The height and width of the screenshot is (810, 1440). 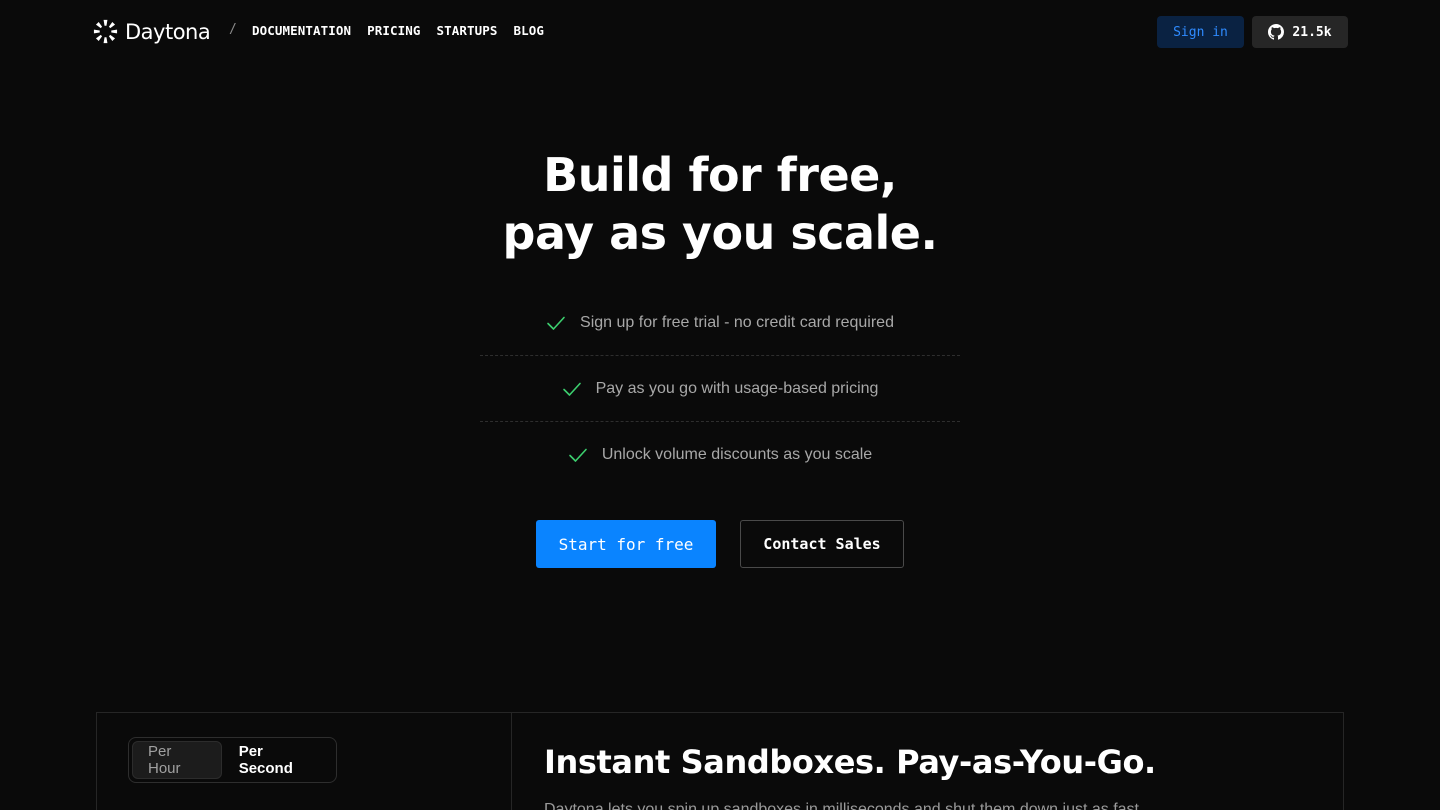 I want to click on hero-title-line-2: pay as you scale., so click(x=720, y=233).